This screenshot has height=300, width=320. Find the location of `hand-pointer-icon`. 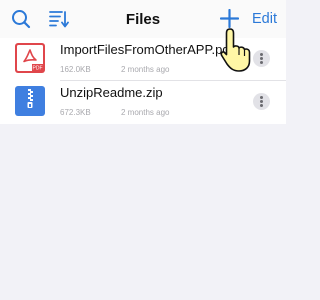

hand-pointer-icon is located at coordinates (235, 50).